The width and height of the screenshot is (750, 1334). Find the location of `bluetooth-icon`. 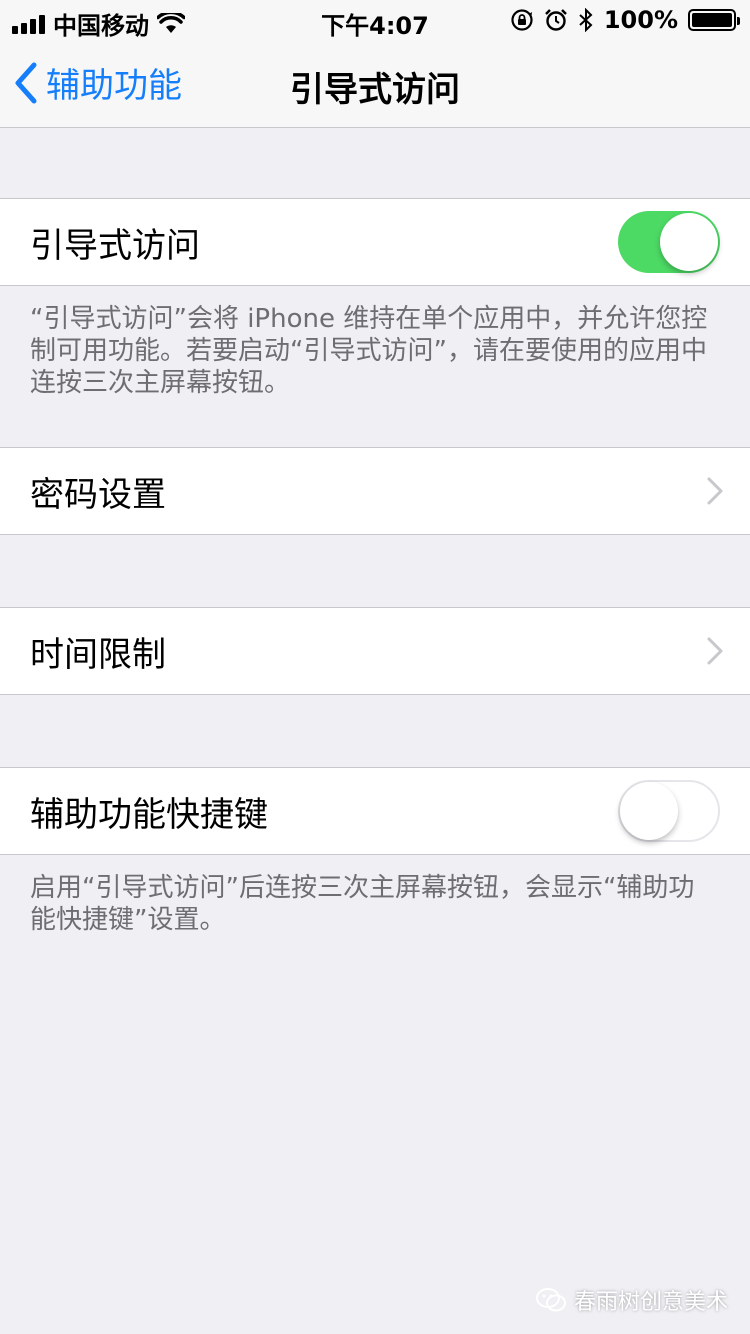

bluetooth-icon is located at coordinates (586, 20).